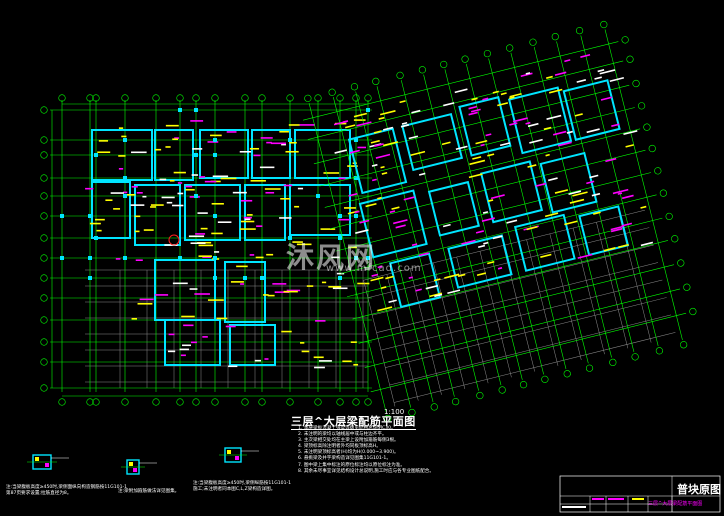  I want to click on detail-note-2: 注:梁附加箍筋做法详见图集。, so click(148, 492).